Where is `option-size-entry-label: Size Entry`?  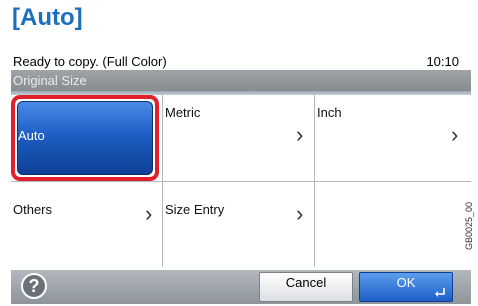 option-size-entry-label: Size Entry is located at coordinates (195, 209).